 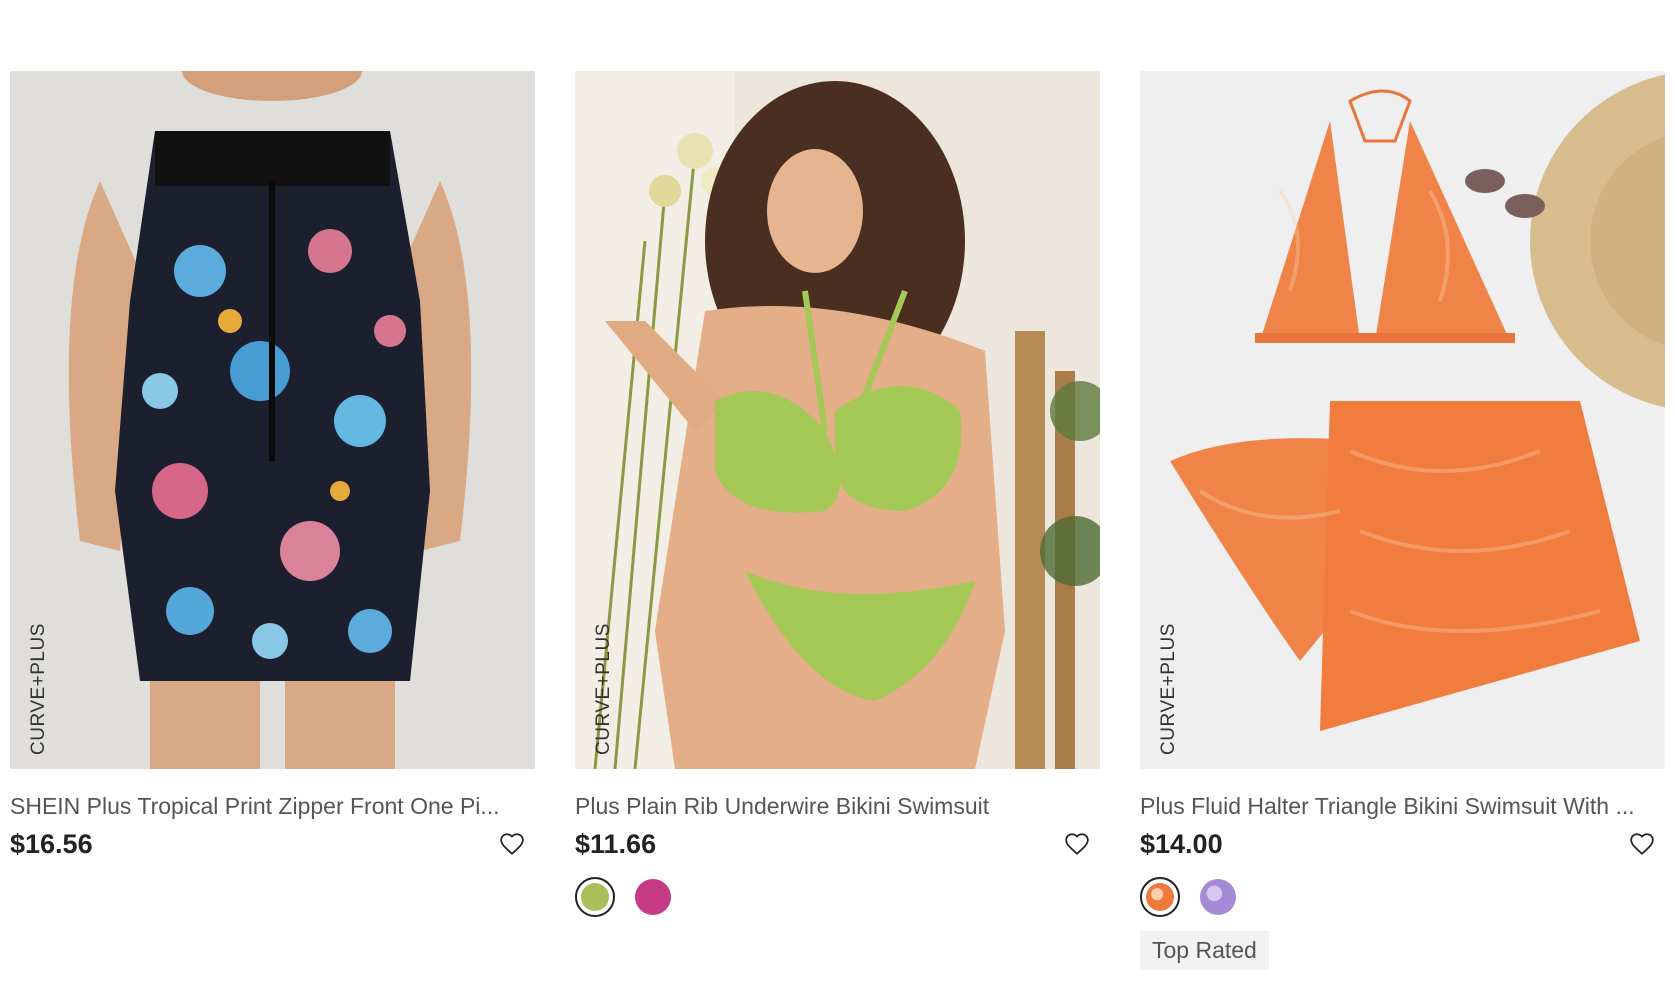 I want to click on top-rated-badge: Top Rated, so click(x=1204, y=950).